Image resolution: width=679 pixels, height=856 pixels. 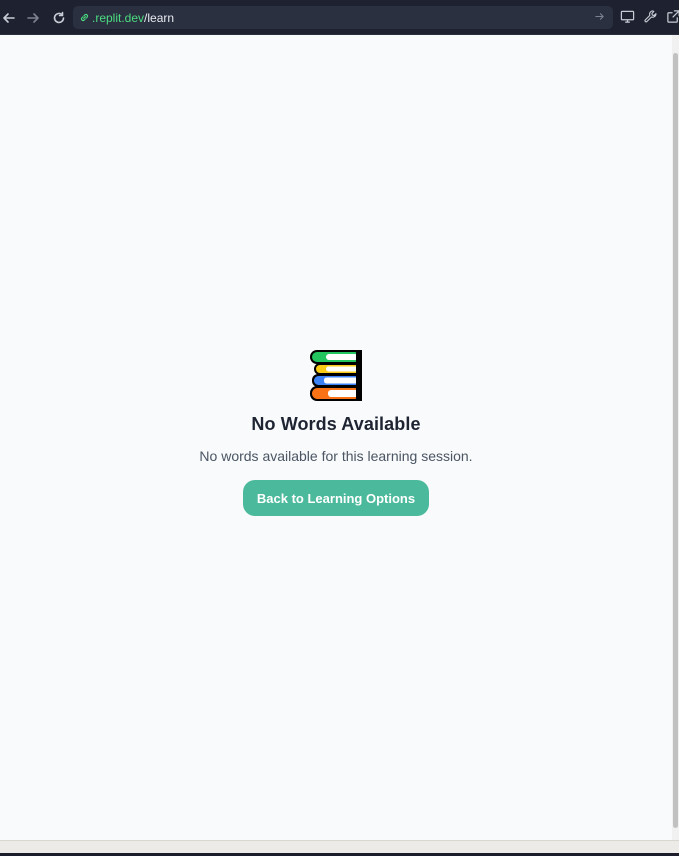 I want to click on bottom-strip, so click(x=339, y=848).